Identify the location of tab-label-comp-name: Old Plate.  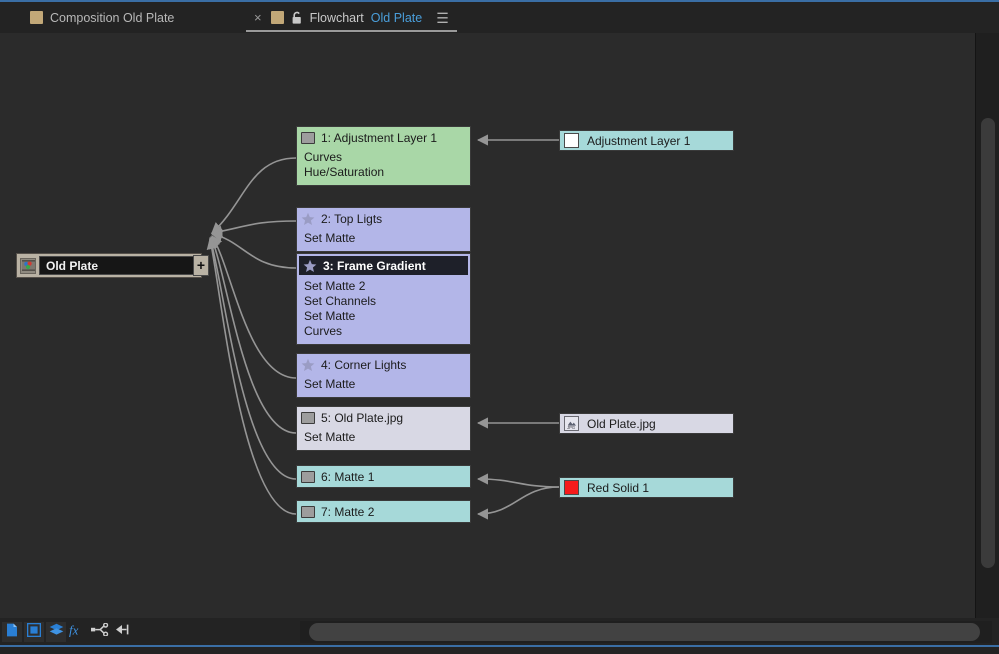
(396, 17).